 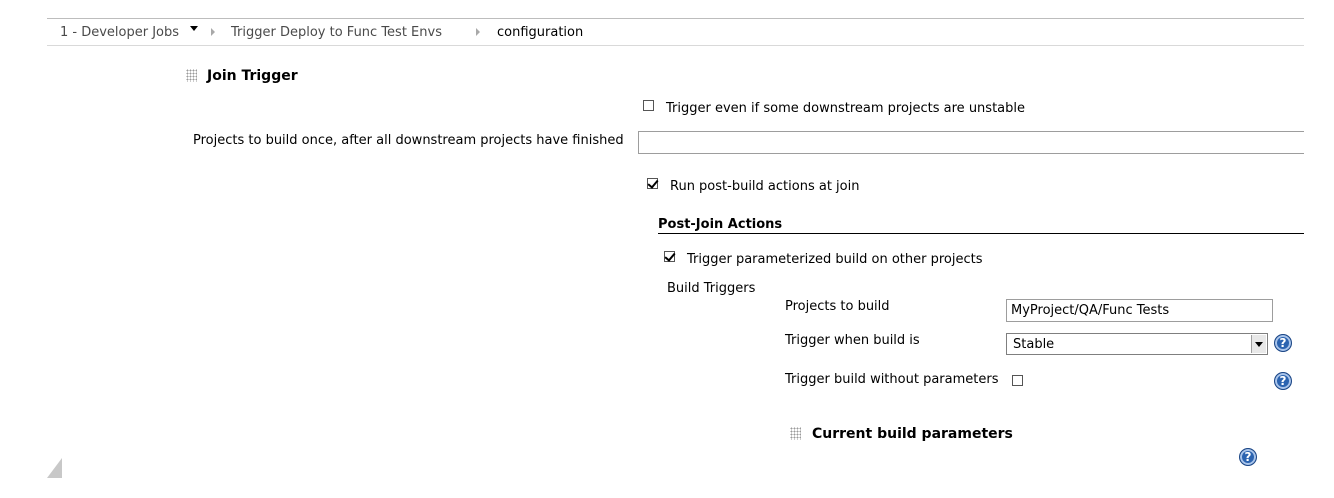 I want to click on breadcrumb-item-developer-jobs: 1 - Developer Jobs, so click(x=119, y=32).